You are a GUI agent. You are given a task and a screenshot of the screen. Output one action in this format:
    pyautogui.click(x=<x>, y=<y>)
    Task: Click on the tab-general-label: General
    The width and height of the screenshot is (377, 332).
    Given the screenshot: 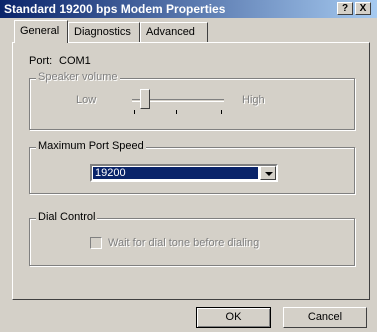 What is the action you would take?
    pyautogui.click(x=40, y=31)
    